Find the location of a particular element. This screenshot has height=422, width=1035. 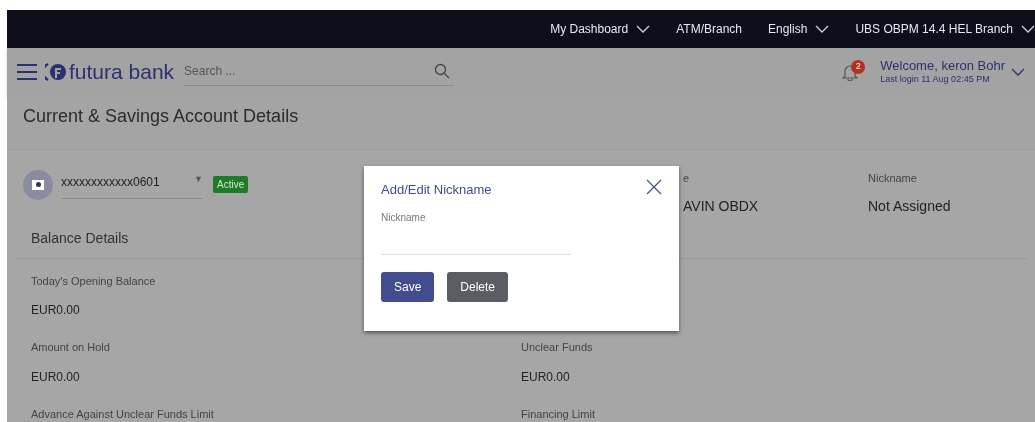

welcome-text: Welcome, keron Bohr is located at coordinates (942, 65).